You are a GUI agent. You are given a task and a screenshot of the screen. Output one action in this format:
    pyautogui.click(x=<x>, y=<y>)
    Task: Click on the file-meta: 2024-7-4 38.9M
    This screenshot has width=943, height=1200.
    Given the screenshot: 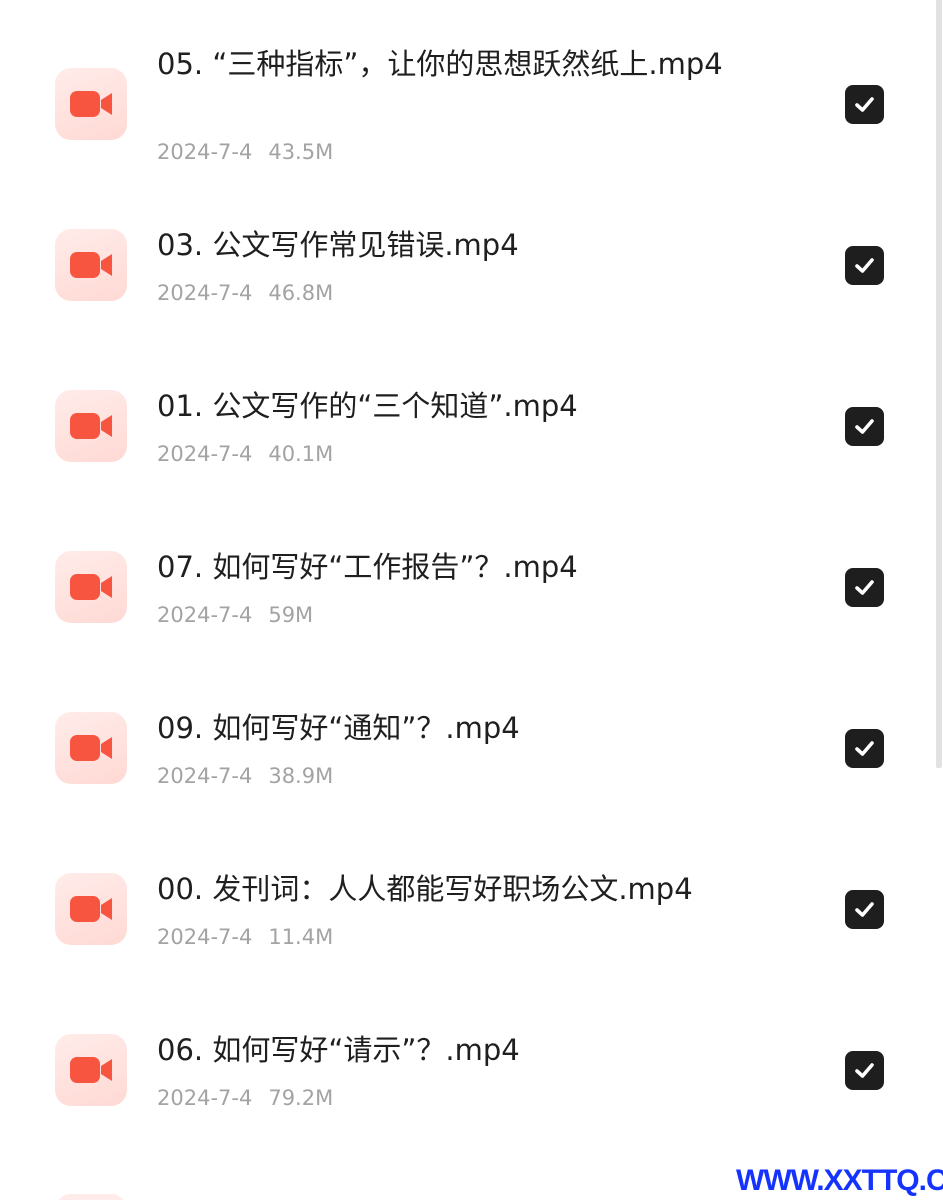 What is the action you would take?
    pyautogui.click(x=245, y=776)
    